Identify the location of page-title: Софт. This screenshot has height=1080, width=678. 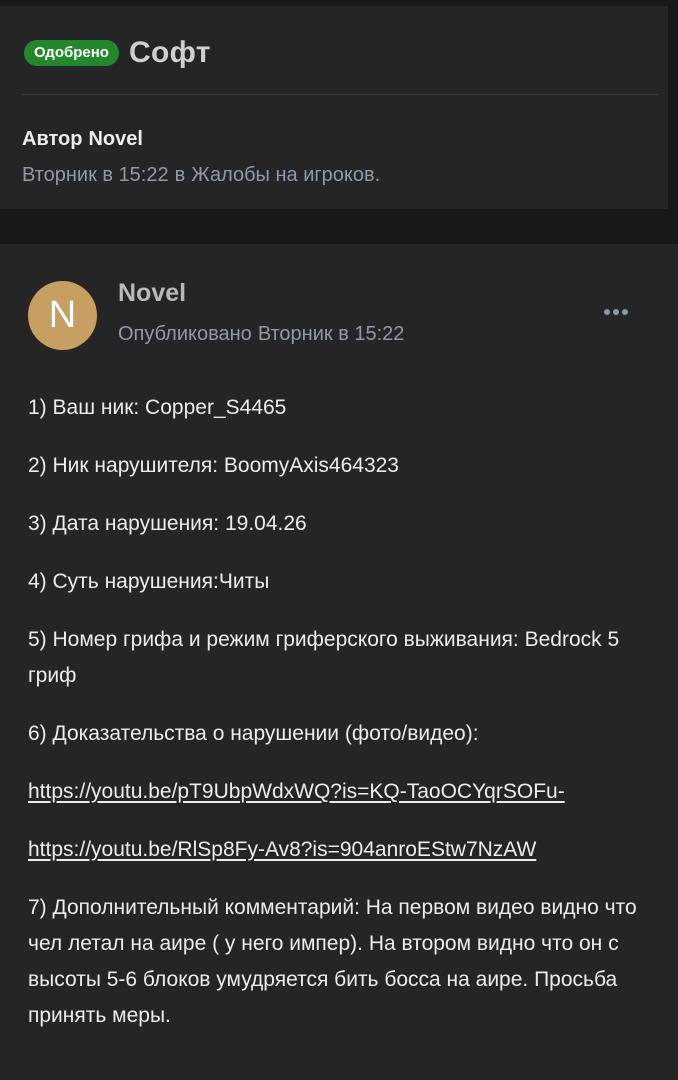
(169, 52).